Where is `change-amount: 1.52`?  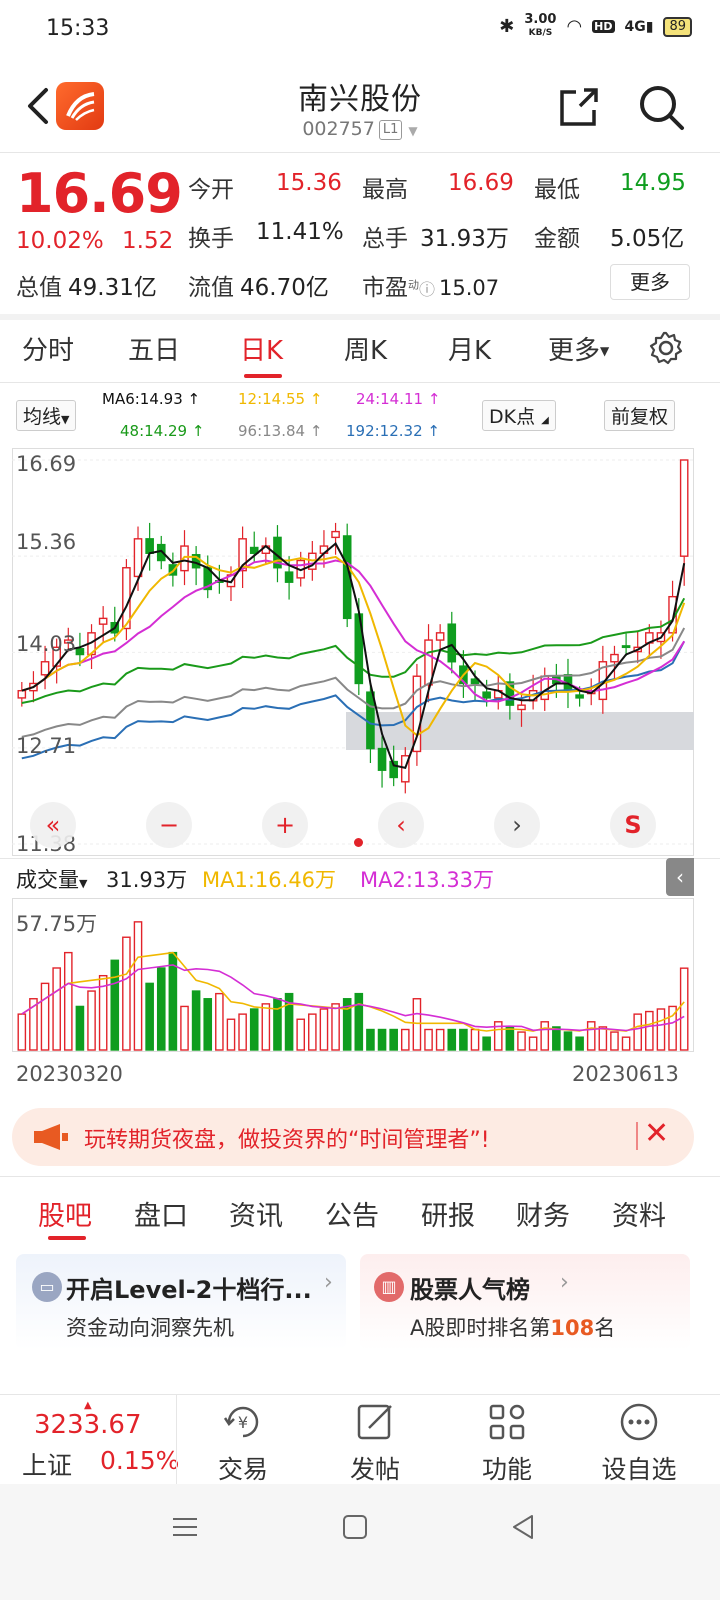 change-amount: 1.52 is located at coordinates (148, 241).